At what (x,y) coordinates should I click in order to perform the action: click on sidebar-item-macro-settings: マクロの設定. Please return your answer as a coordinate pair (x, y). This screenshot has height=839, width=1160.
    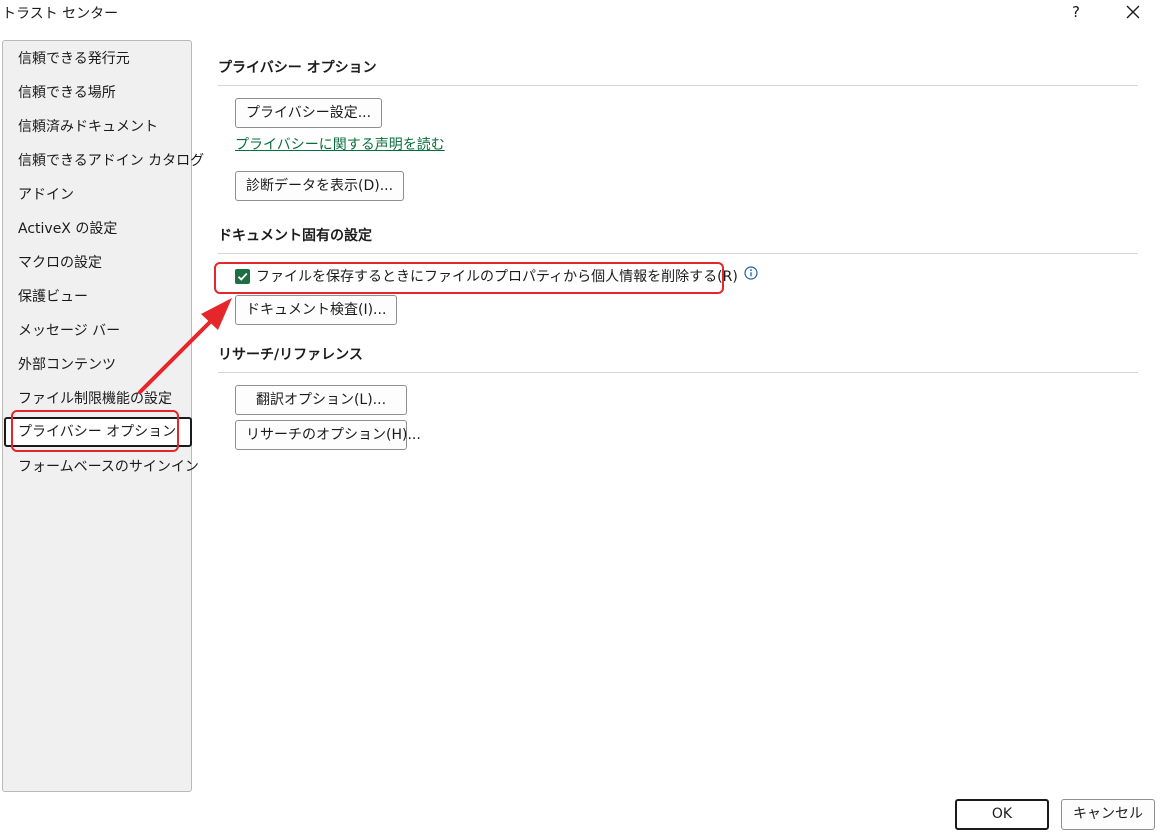
    Looking at the image, I should click on (98, 263).